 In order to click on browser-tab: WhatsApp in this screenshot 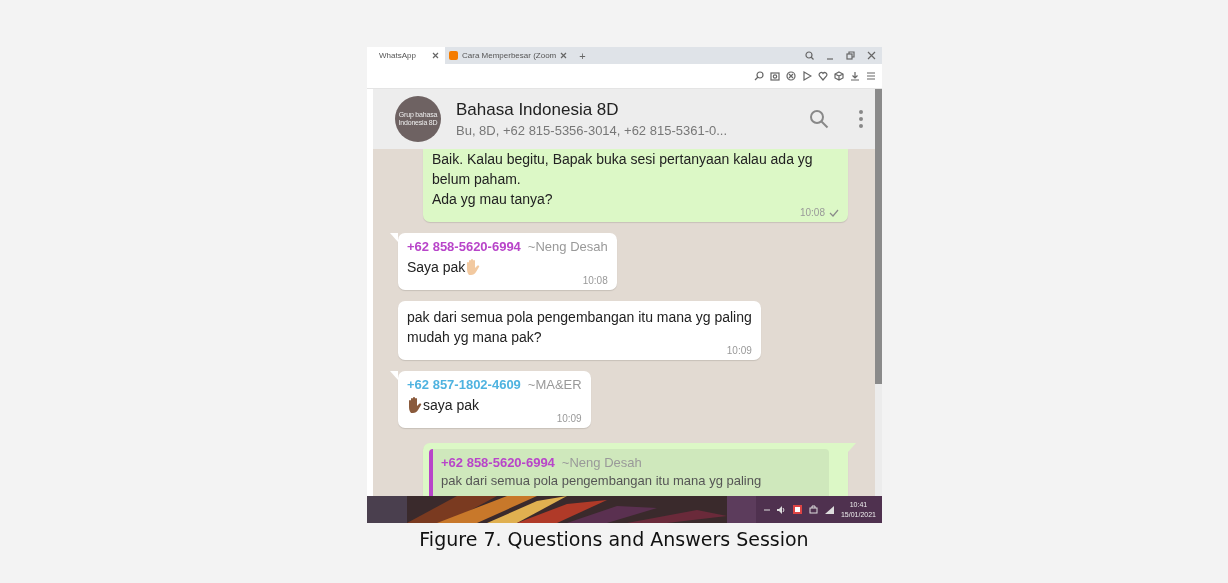, I will do `click(406, 55)`.